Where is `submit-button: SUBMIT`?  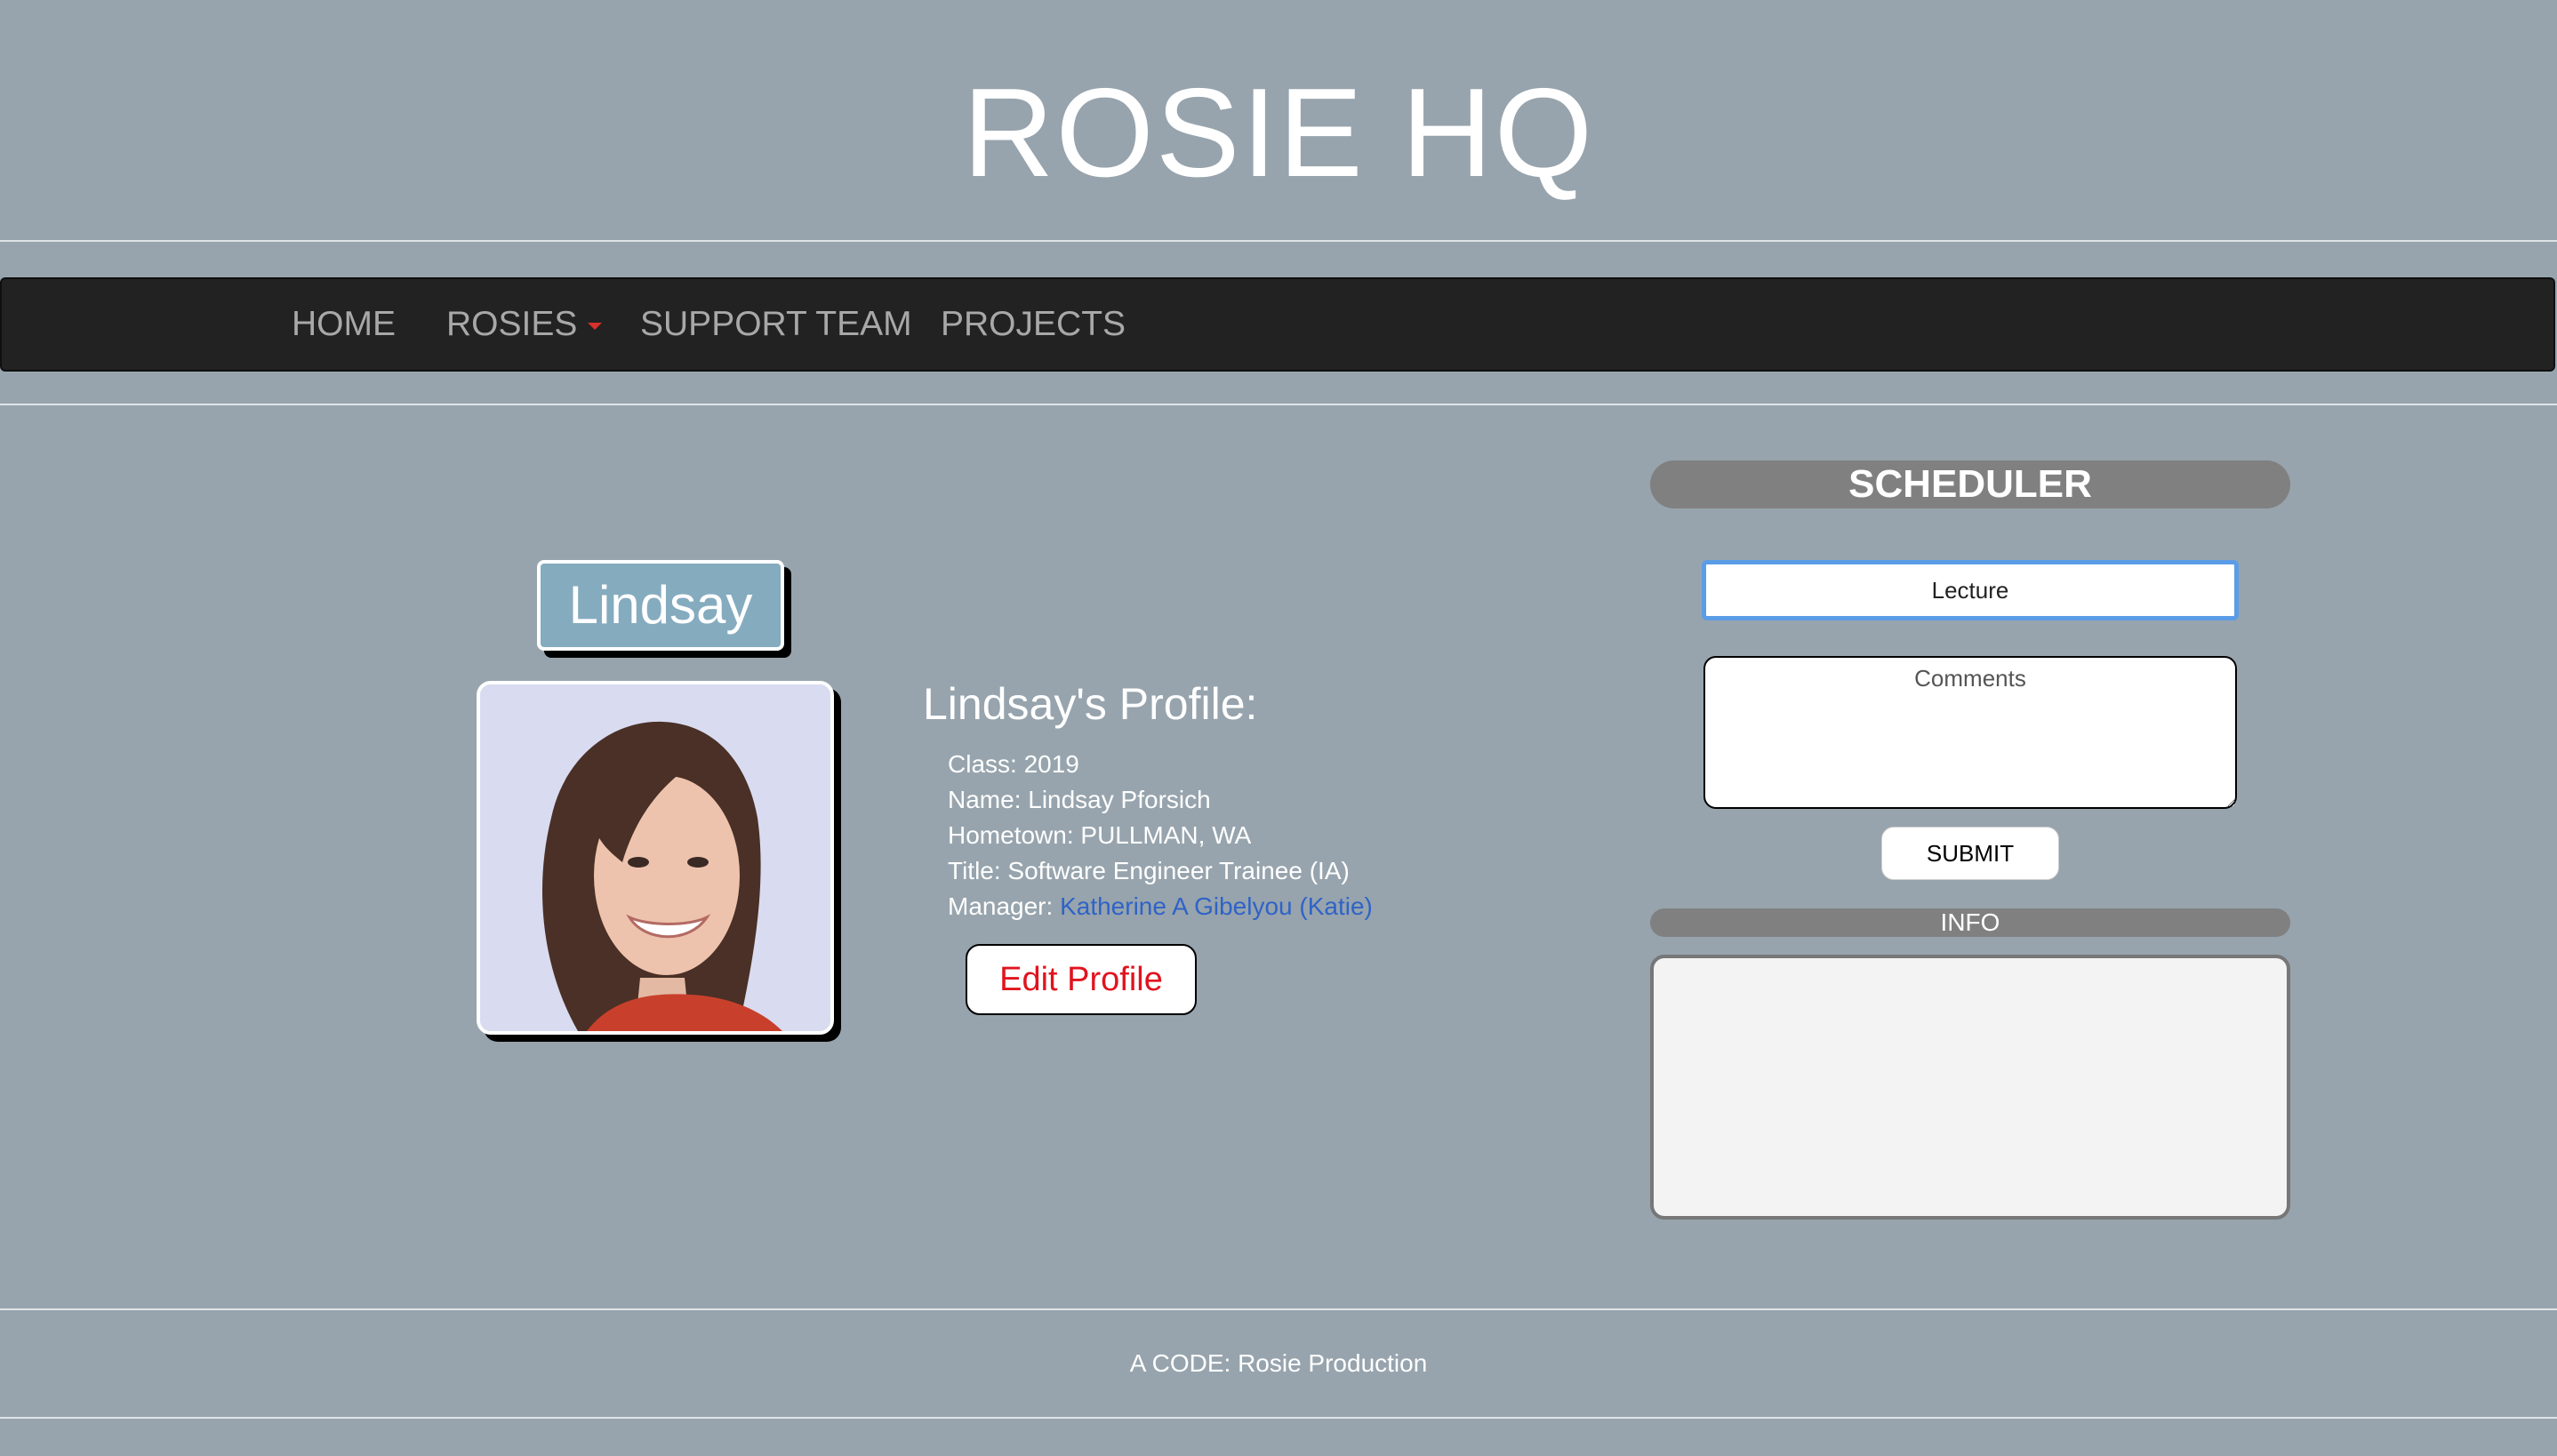 submit-button: SUBMIT is located at coordinates (1970, 853).